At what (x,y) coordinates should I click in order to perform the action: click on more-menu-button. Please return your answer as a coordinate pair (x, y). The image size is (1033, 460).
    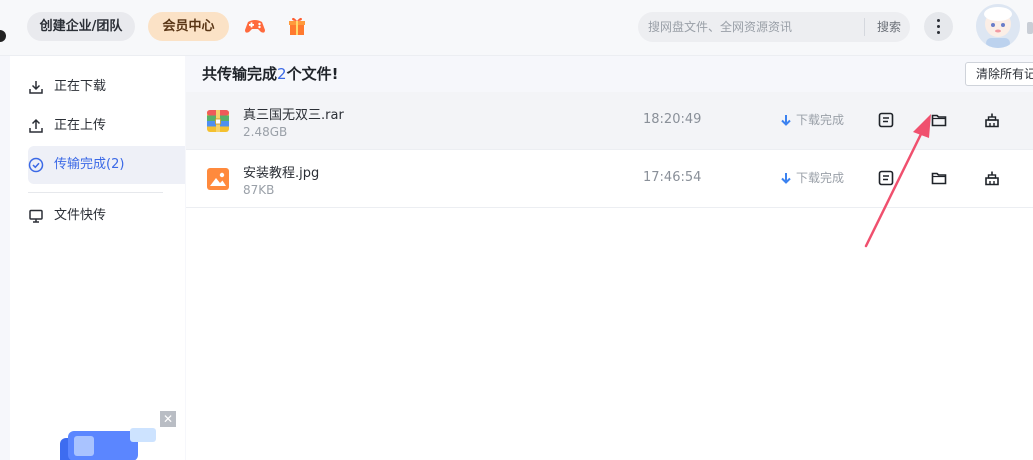
    Looking at the image, I should click on (938, 26).